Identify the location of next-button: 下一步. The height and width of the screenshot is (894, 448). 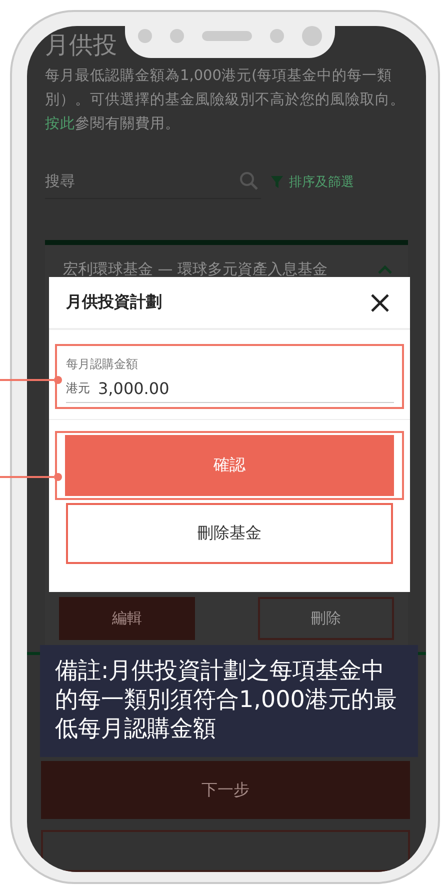
(225, 790).